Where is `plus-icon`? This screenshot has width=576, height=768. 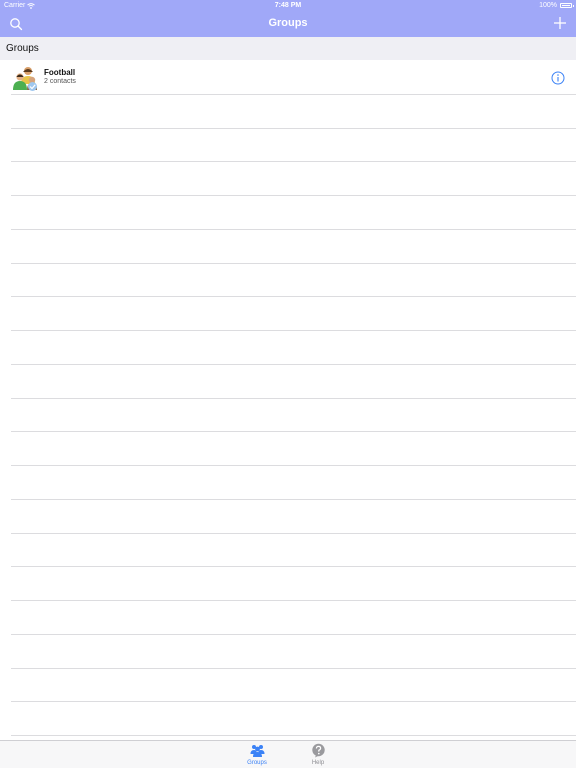
plus-icon is located at coordinates (560, 23).